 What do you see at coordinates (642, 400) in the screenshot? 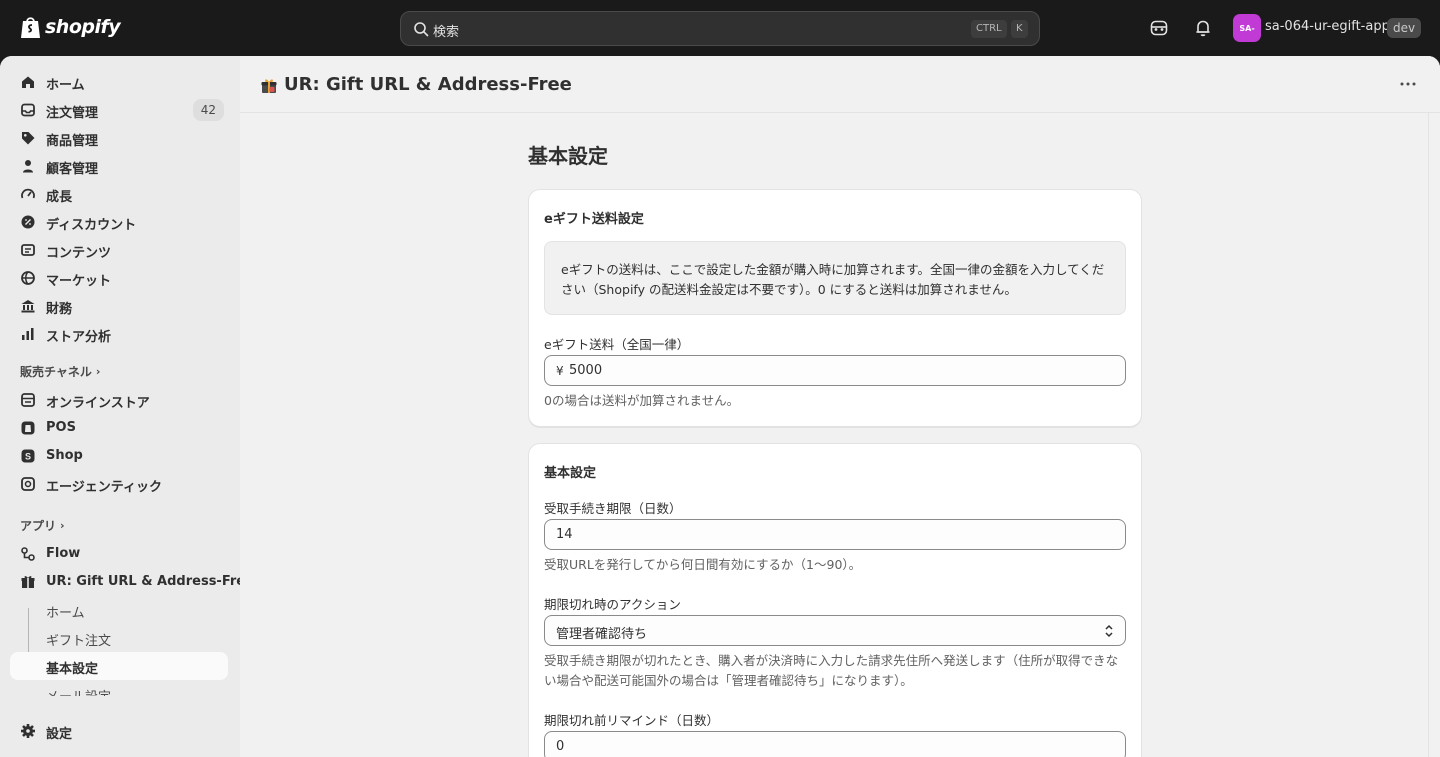
I see `shipping-fee-help: 0の場合は送料が加算されません。` at bounding box center [642, 400].